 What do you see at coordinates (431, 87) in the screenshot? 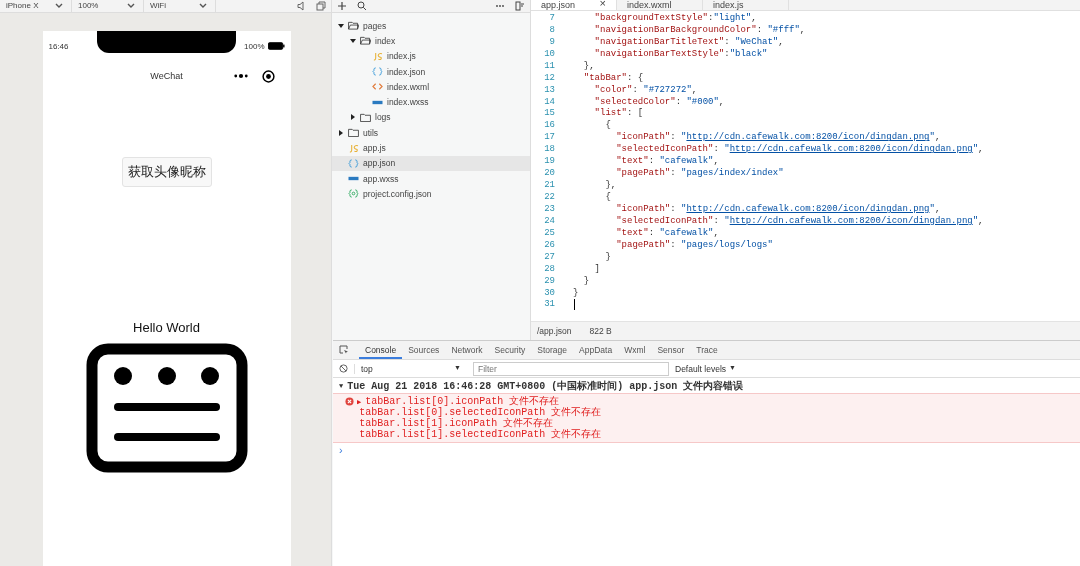
I see `file-tree-item: index.wxml` at bounding box center [431, 87].